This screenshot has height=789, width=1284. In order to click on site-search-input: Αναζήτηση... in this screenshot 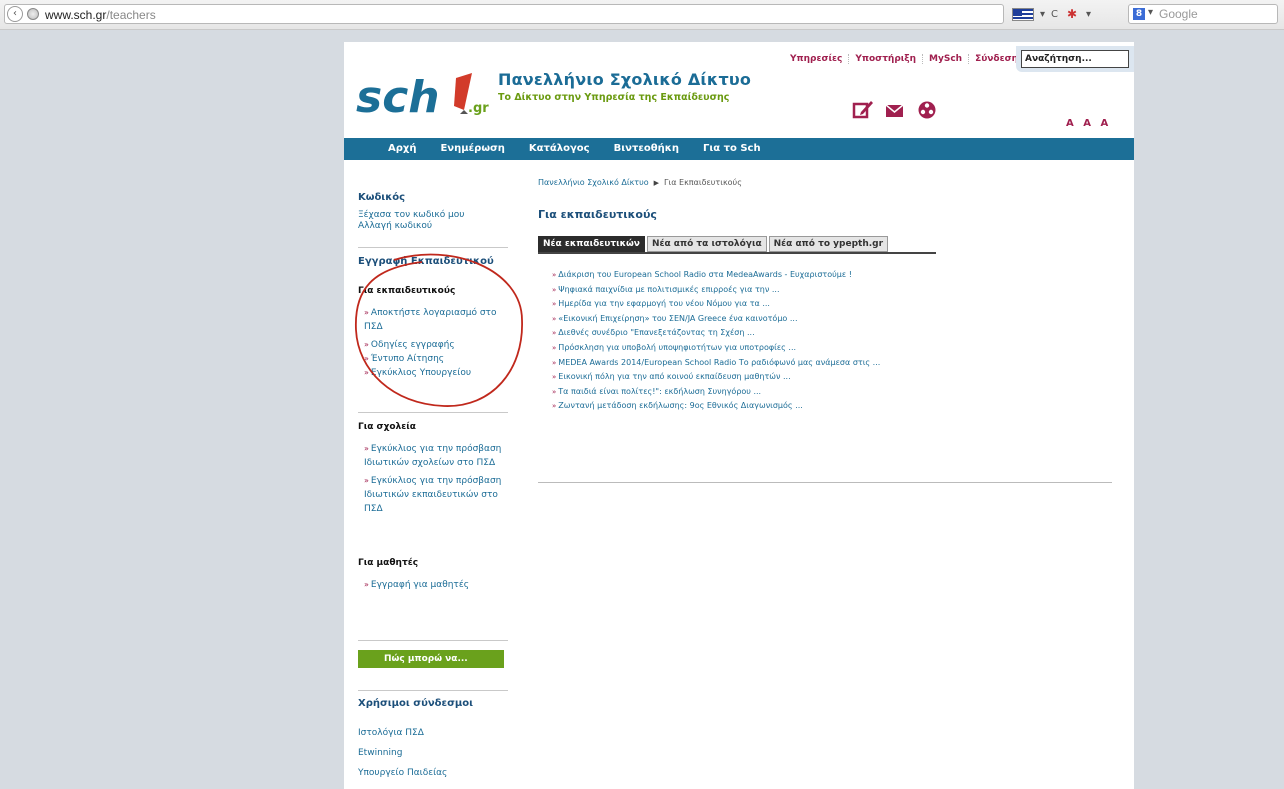, I will do `click(1075, 59)`.